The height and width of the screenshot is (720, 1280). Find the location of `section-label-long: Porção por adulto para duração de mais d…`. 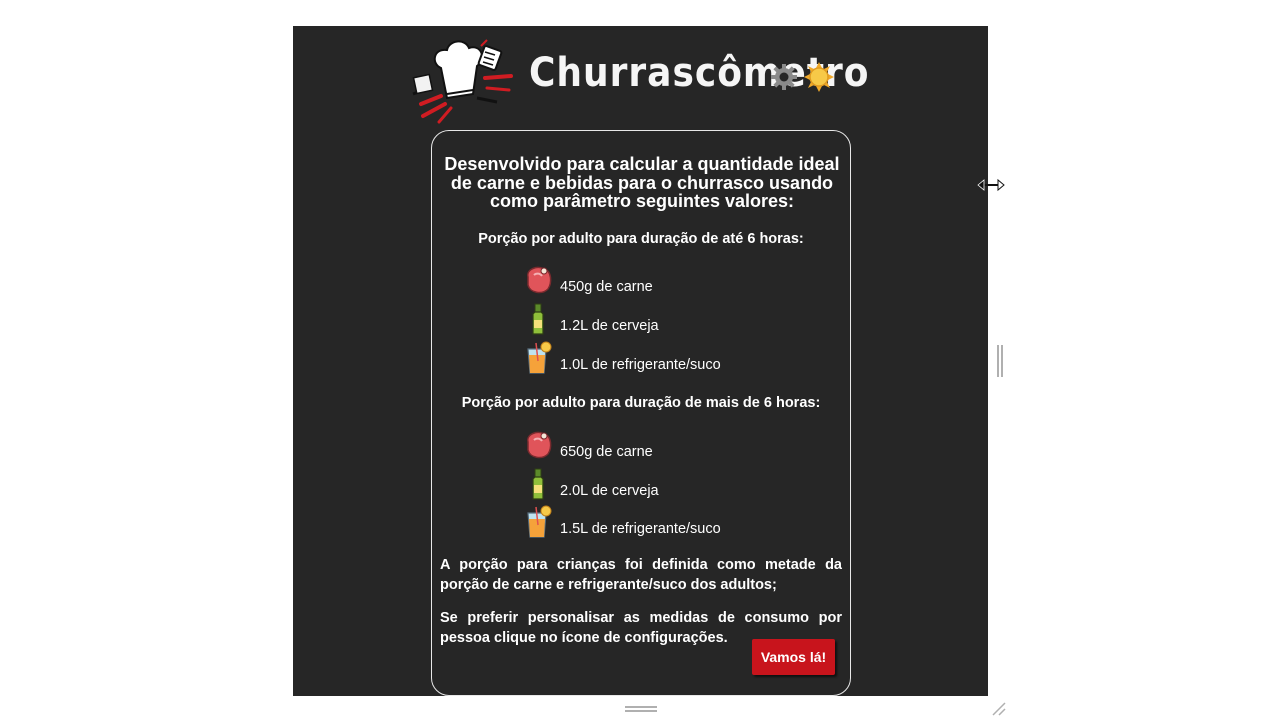

section-label-long: Porção por adulto para duração de mais d… is located at coordinates (641, 403).